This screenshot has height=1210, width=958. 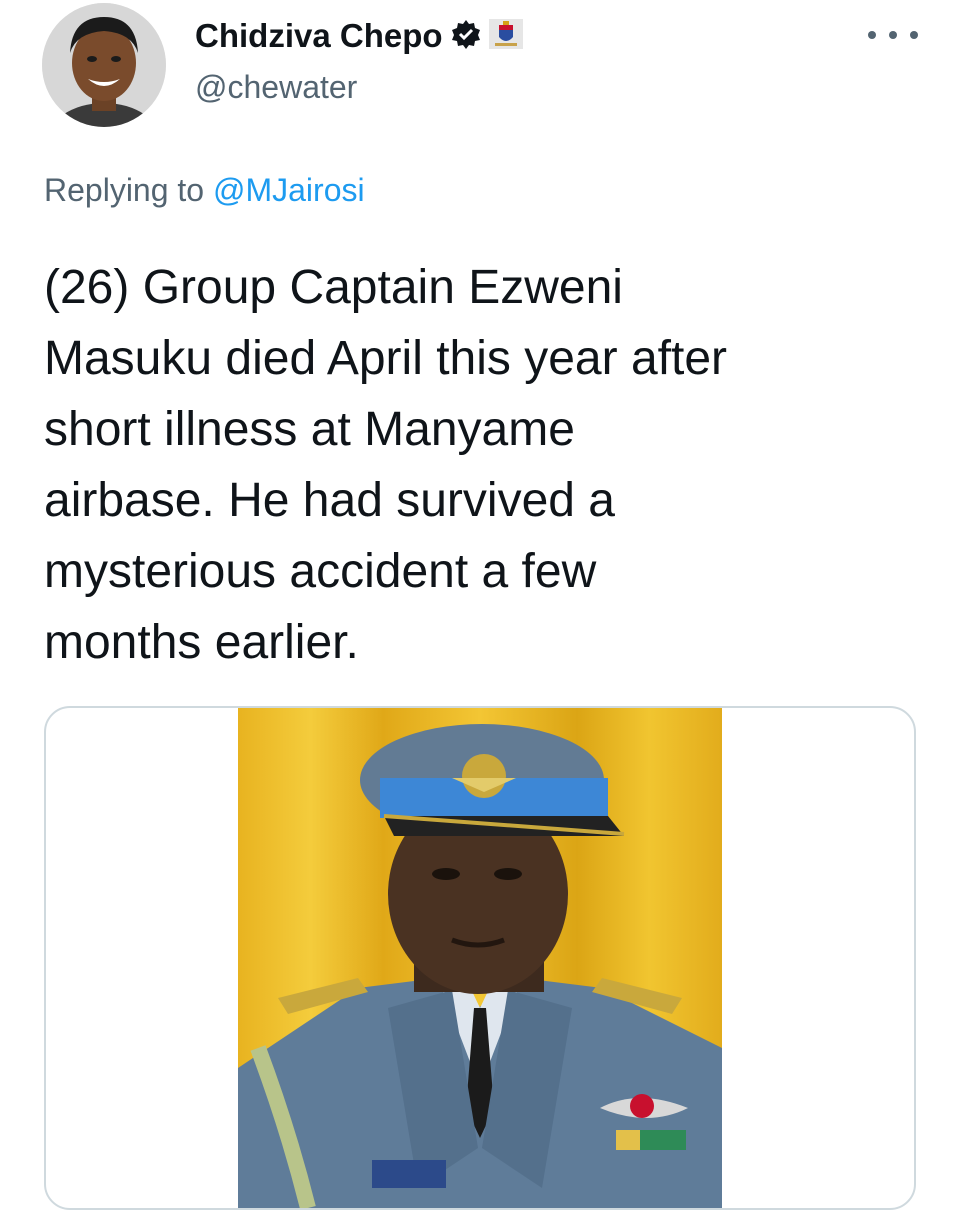 What do you see at coordinates (289, 190) in the screenshot?
I see `reply-mention-link: @MJairosi` at bounding box center [289, 190].